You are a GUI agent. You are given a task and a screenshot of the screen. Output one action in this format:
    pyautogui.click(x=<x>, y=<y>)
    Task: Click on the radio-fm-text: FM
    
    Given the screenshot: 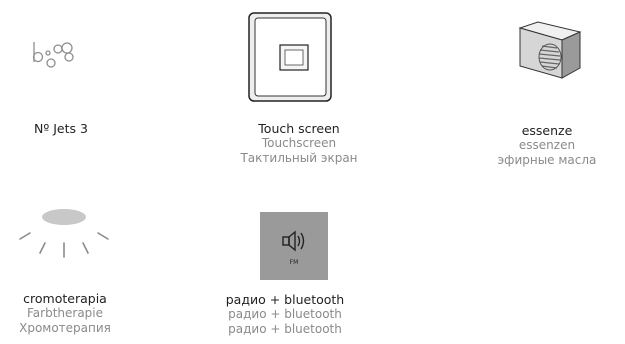 What is the action you would take?
    pyautogui.click(x=294, y=262)
    